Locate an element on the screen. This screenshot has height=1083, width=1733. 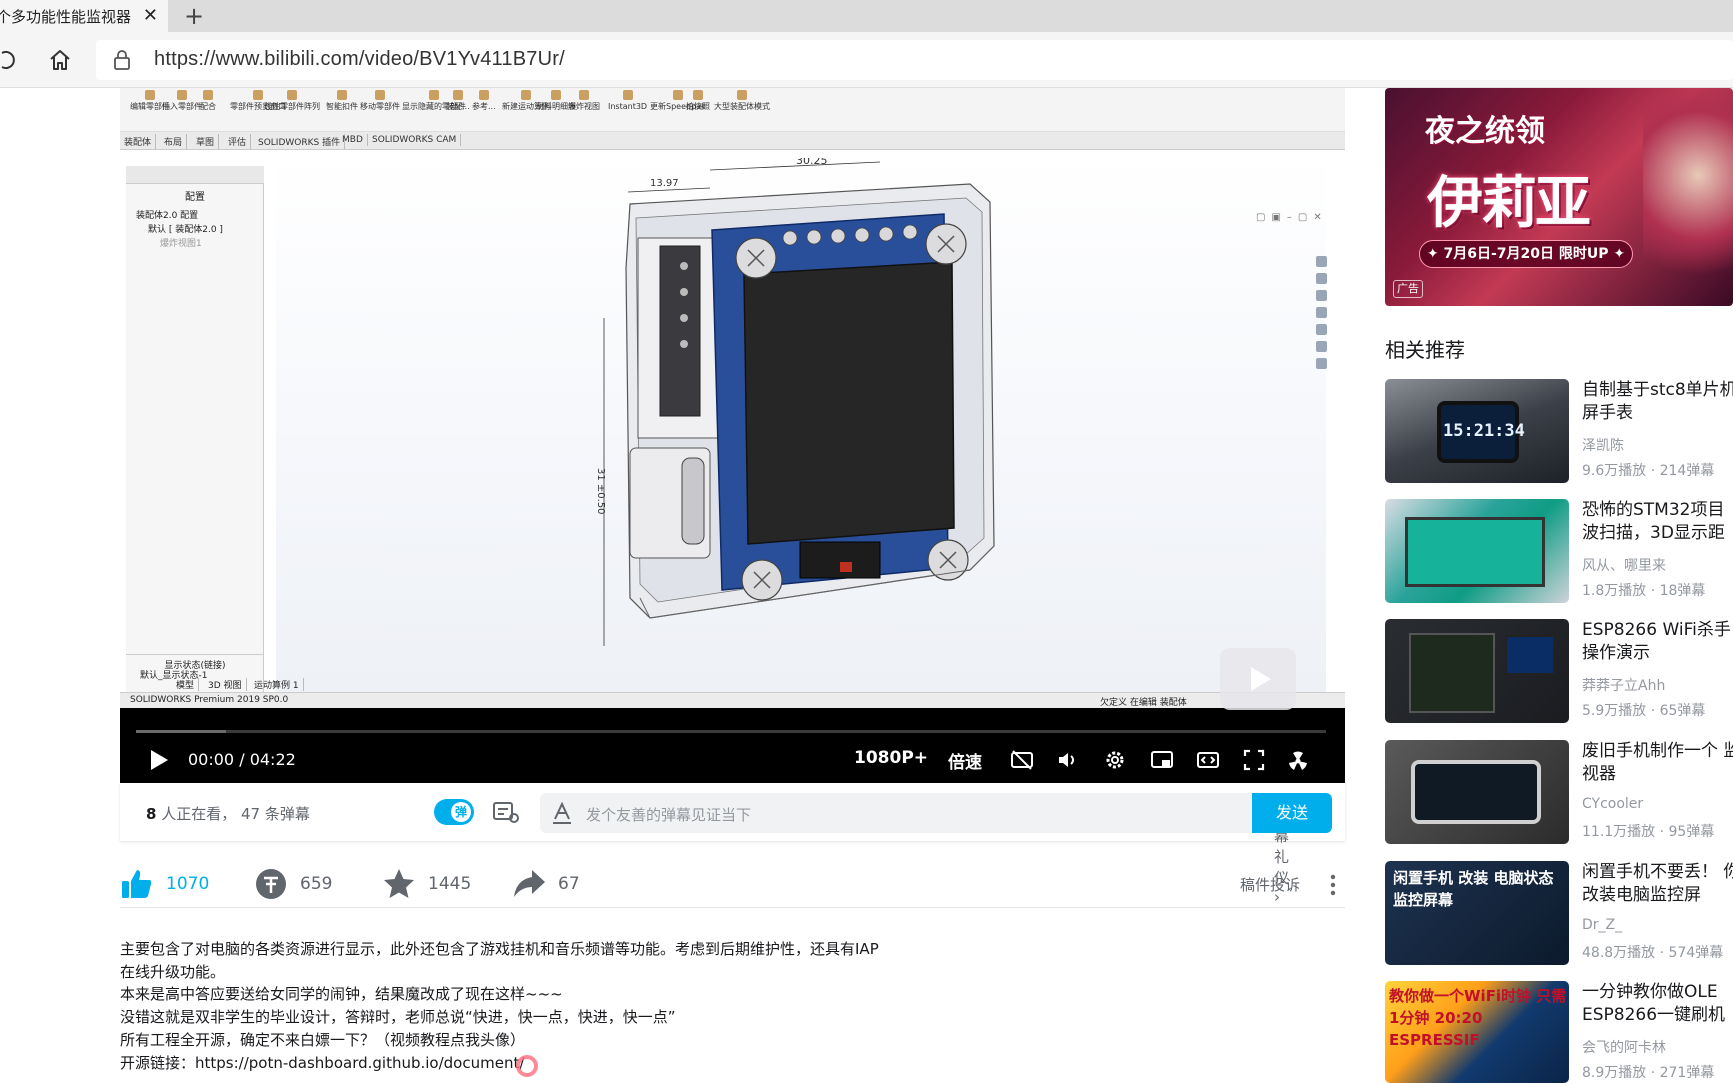
thumbs-up-icon is located at coordinates (137, 884).